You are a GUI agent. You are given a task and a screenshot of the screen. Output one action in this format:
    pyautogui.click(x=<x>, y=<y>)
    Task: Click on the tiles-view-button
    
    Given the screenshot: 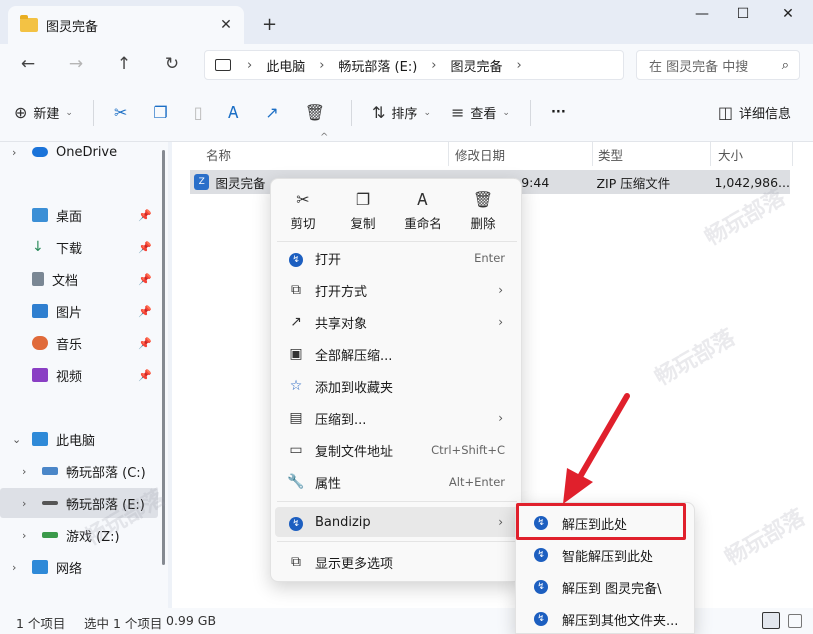 What is the action you would take?
    pyautogui.click(x=795, y=621)
    